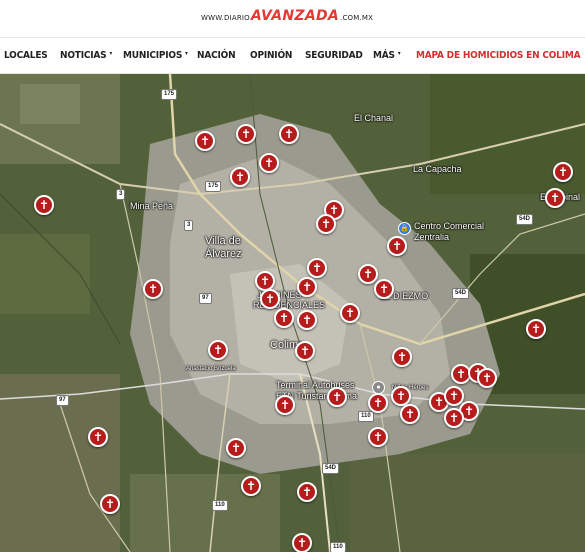 The width and height of the screenshot is (585, 552). What do you see at coordinates (26, 55) in the screenshot?
I see `nav-item-locales: LOCALES` at bounding box center [26, 55].